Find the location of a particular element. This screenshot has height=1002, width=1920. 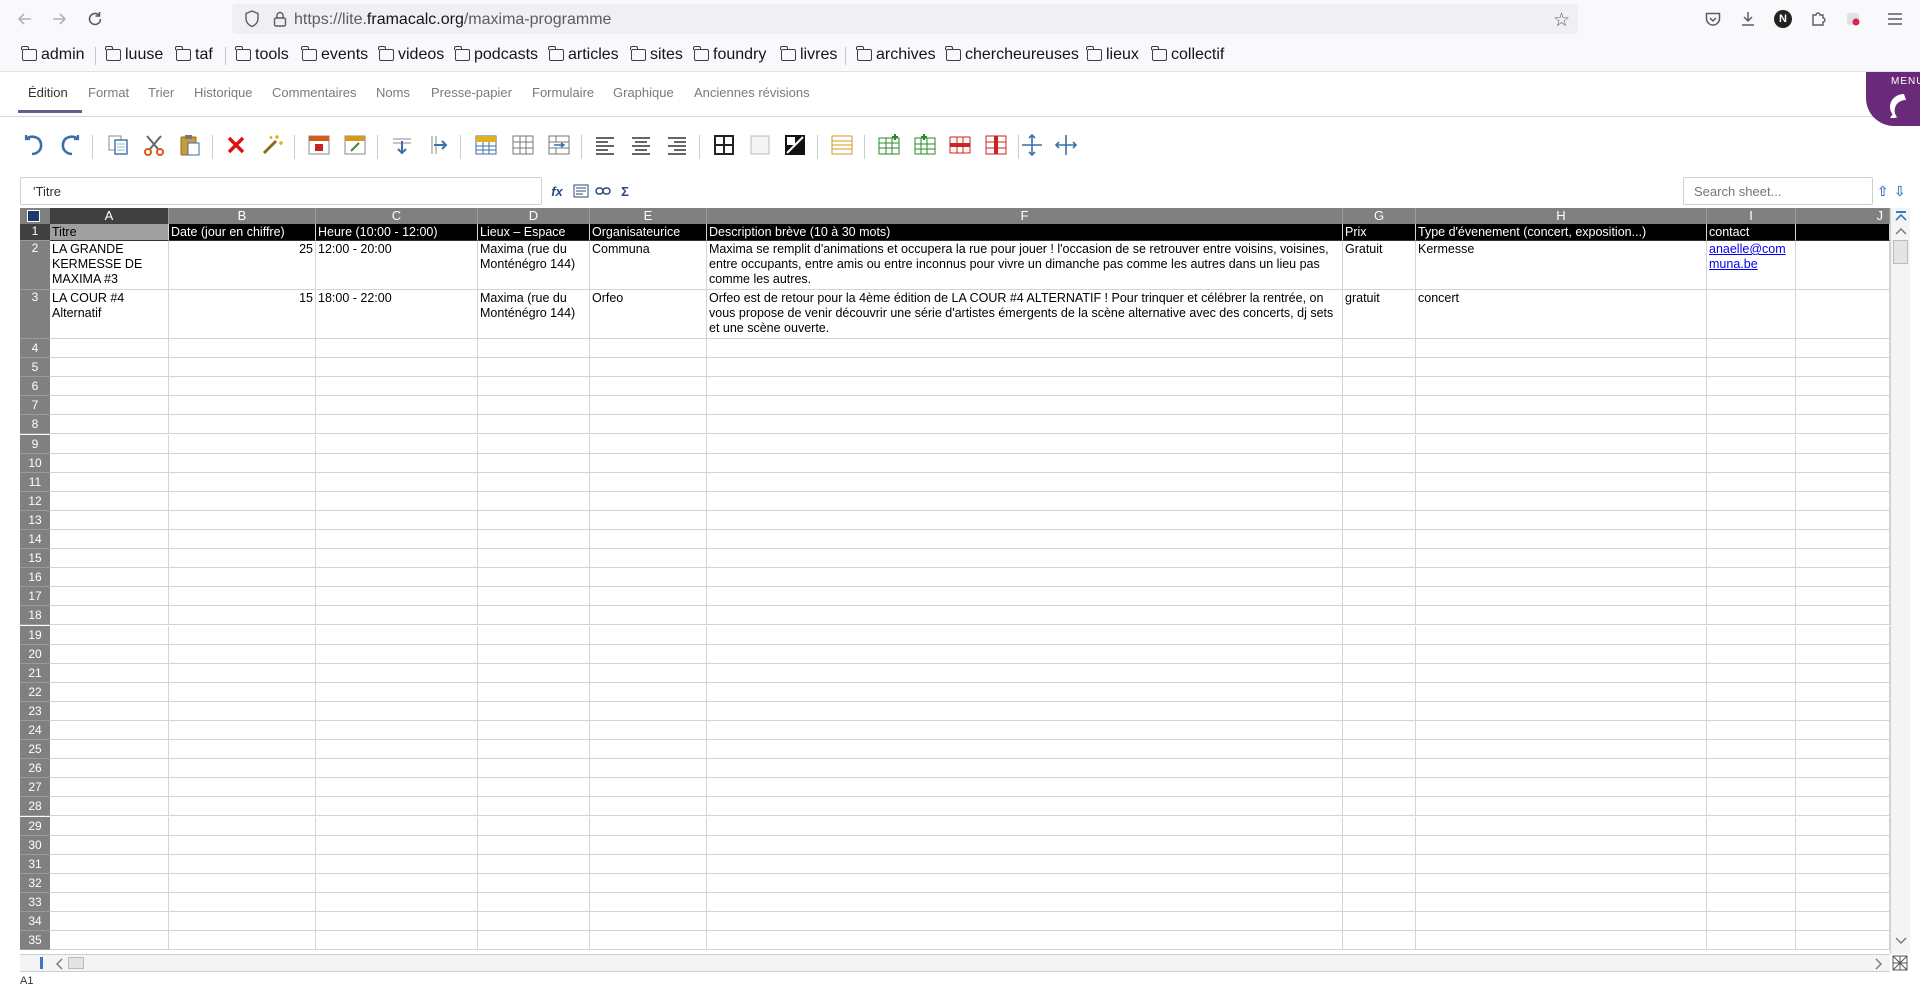

cell-g1: Prix is located at coordinates (1379, 232).